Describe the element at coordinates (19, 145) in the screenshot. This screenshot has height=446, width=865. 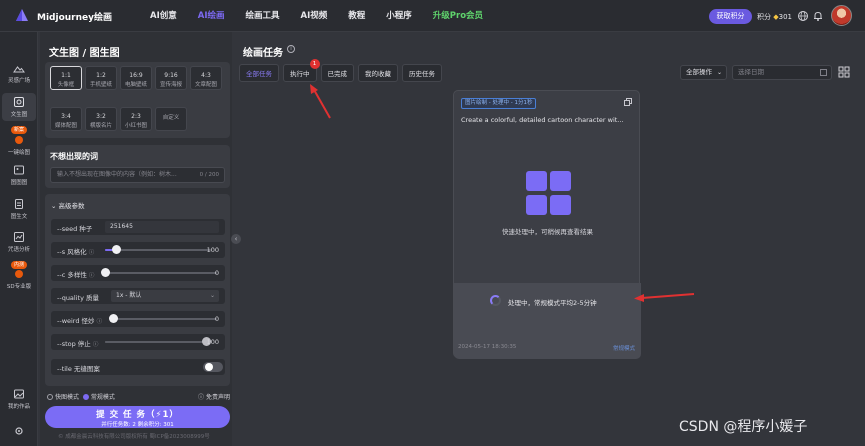
I see `rail-item-one-click: 一键绘图` at that location.